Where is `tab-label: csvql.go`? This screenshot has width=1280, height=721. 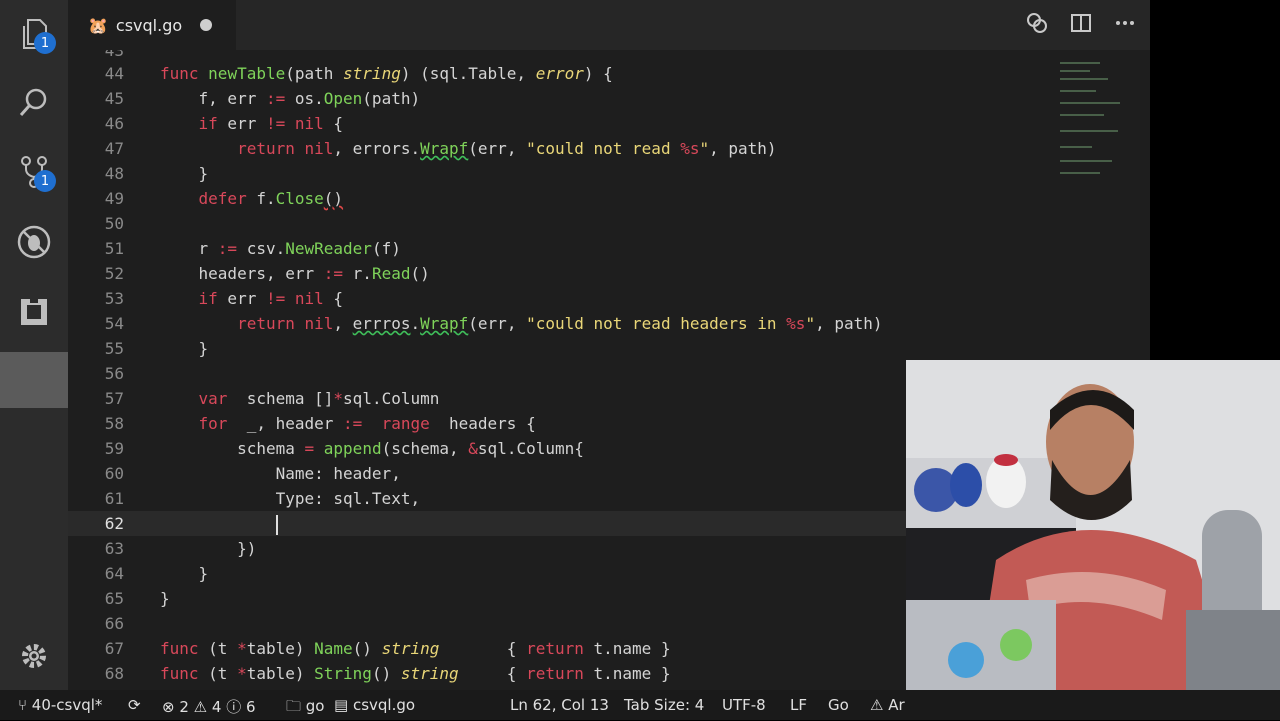 tab-label: csvql.go is located at coordinates (149, 25).